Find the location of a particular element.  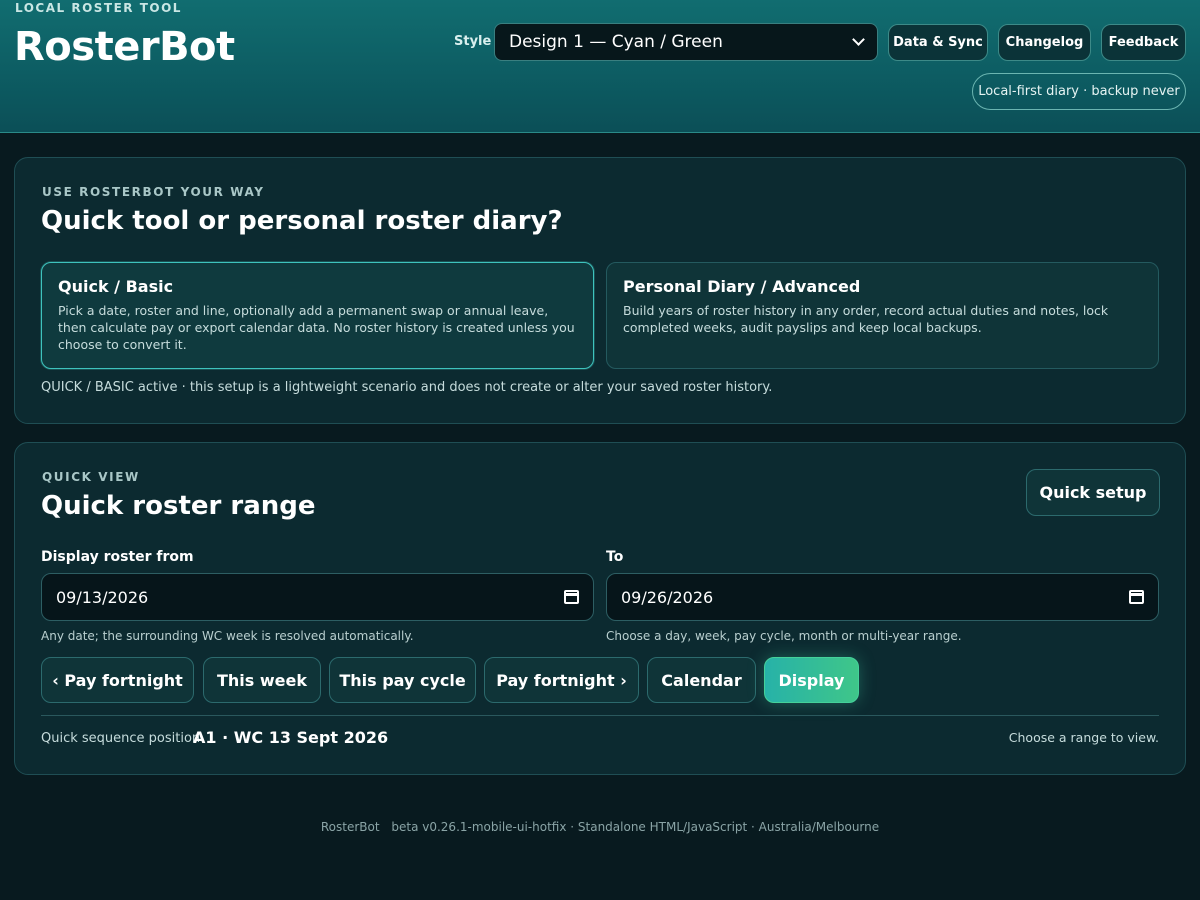

quick-view-title: Quick roster range is located at coordinates (178, 506).